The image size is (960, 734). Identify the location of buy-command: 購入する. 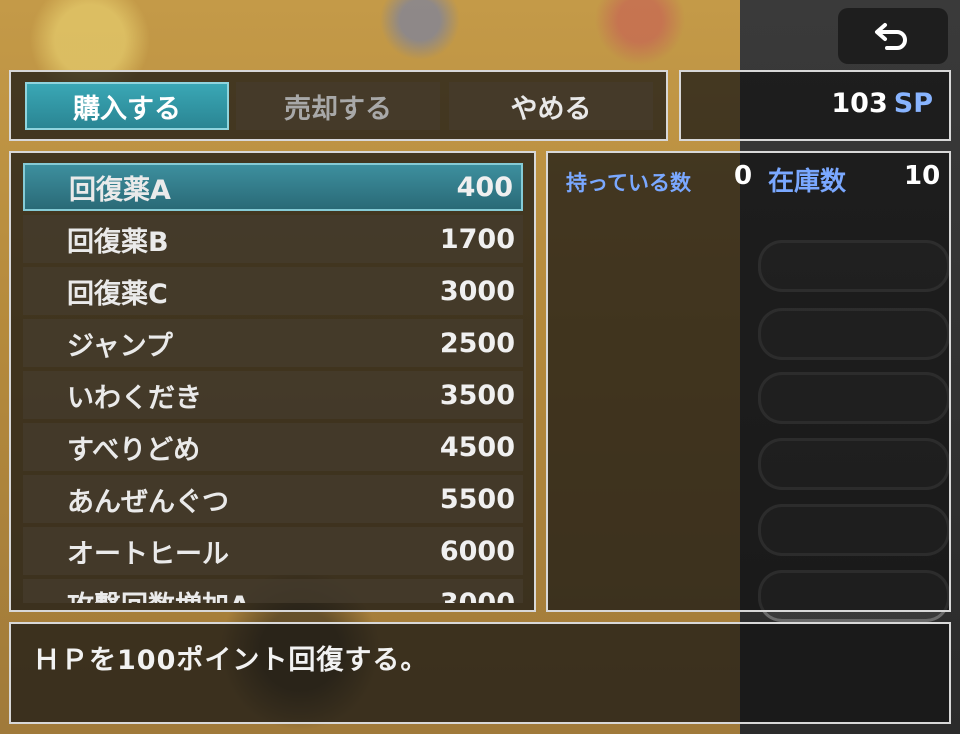
(127, 106).